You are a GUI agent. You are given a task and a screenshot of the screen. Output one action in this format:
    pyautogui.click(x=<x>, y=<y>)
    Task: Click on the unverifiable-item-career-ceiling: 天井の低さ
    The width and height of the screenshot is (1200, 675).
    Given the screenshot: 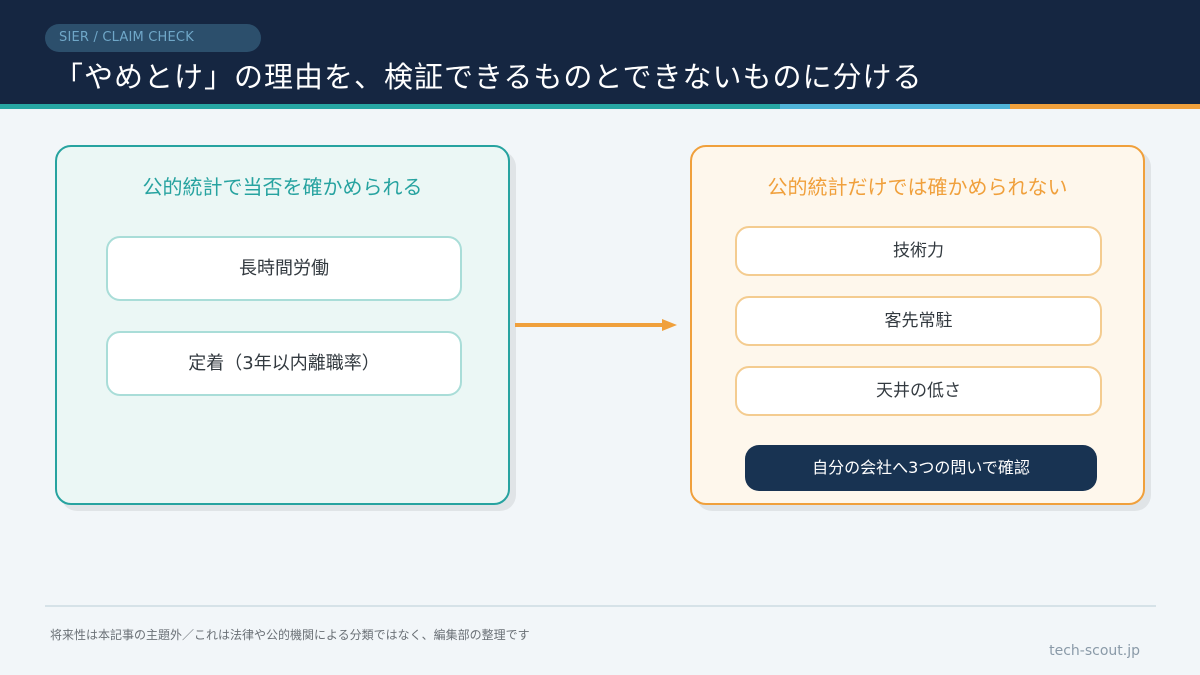 What is the action you would take?
    pyautogui.click(x=918, y=391)
    